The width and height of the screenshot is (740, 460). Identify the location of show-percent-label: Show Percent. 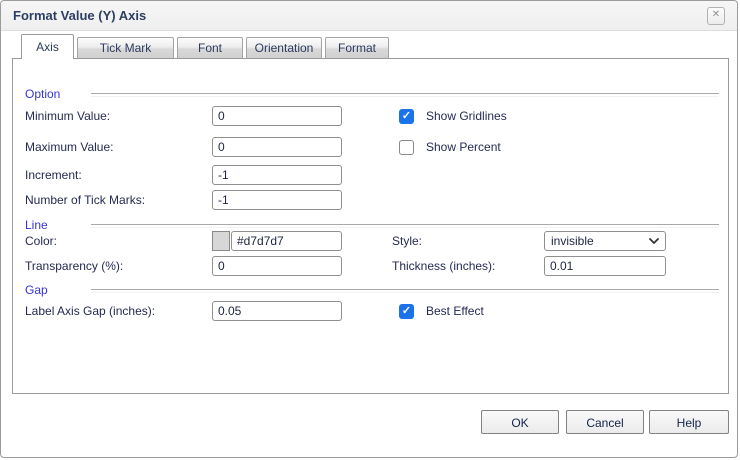
(463, 147).